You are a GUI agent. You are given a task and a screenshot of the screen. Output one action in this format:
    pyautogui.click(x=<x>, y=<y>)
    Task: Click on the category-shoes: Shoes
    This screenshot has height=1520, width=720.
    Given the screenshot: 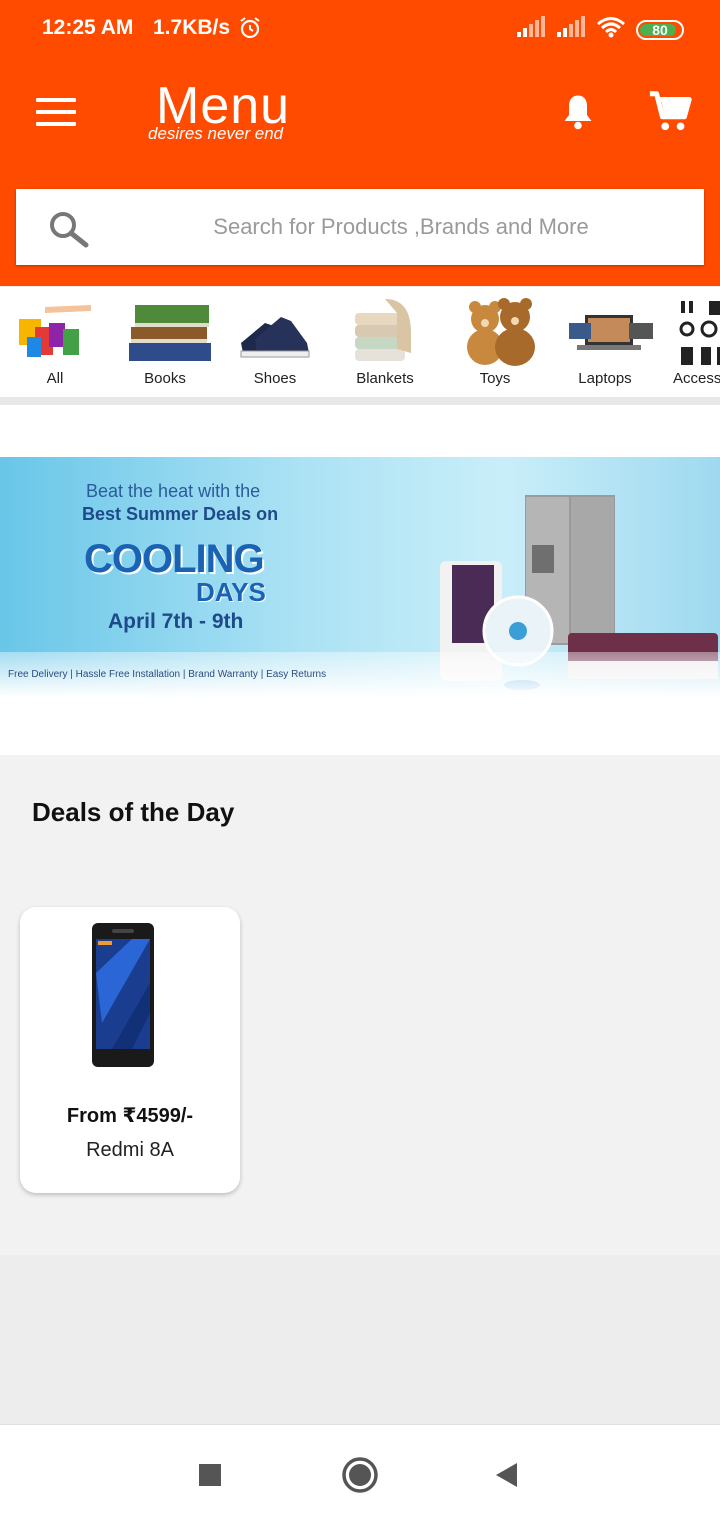 What is the action you would take?
    pyautogui.click(x=275, y=342)
    